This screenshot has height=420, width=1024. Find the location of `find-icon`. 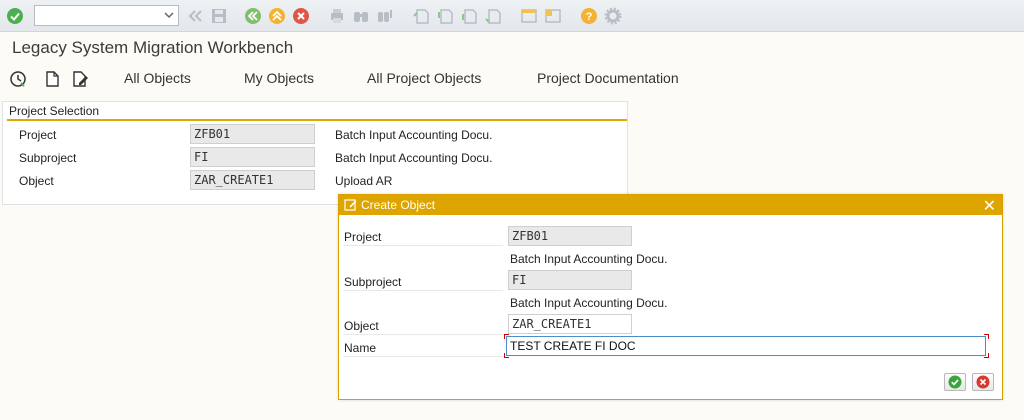

find-icon is located at coordinates (361, 16).